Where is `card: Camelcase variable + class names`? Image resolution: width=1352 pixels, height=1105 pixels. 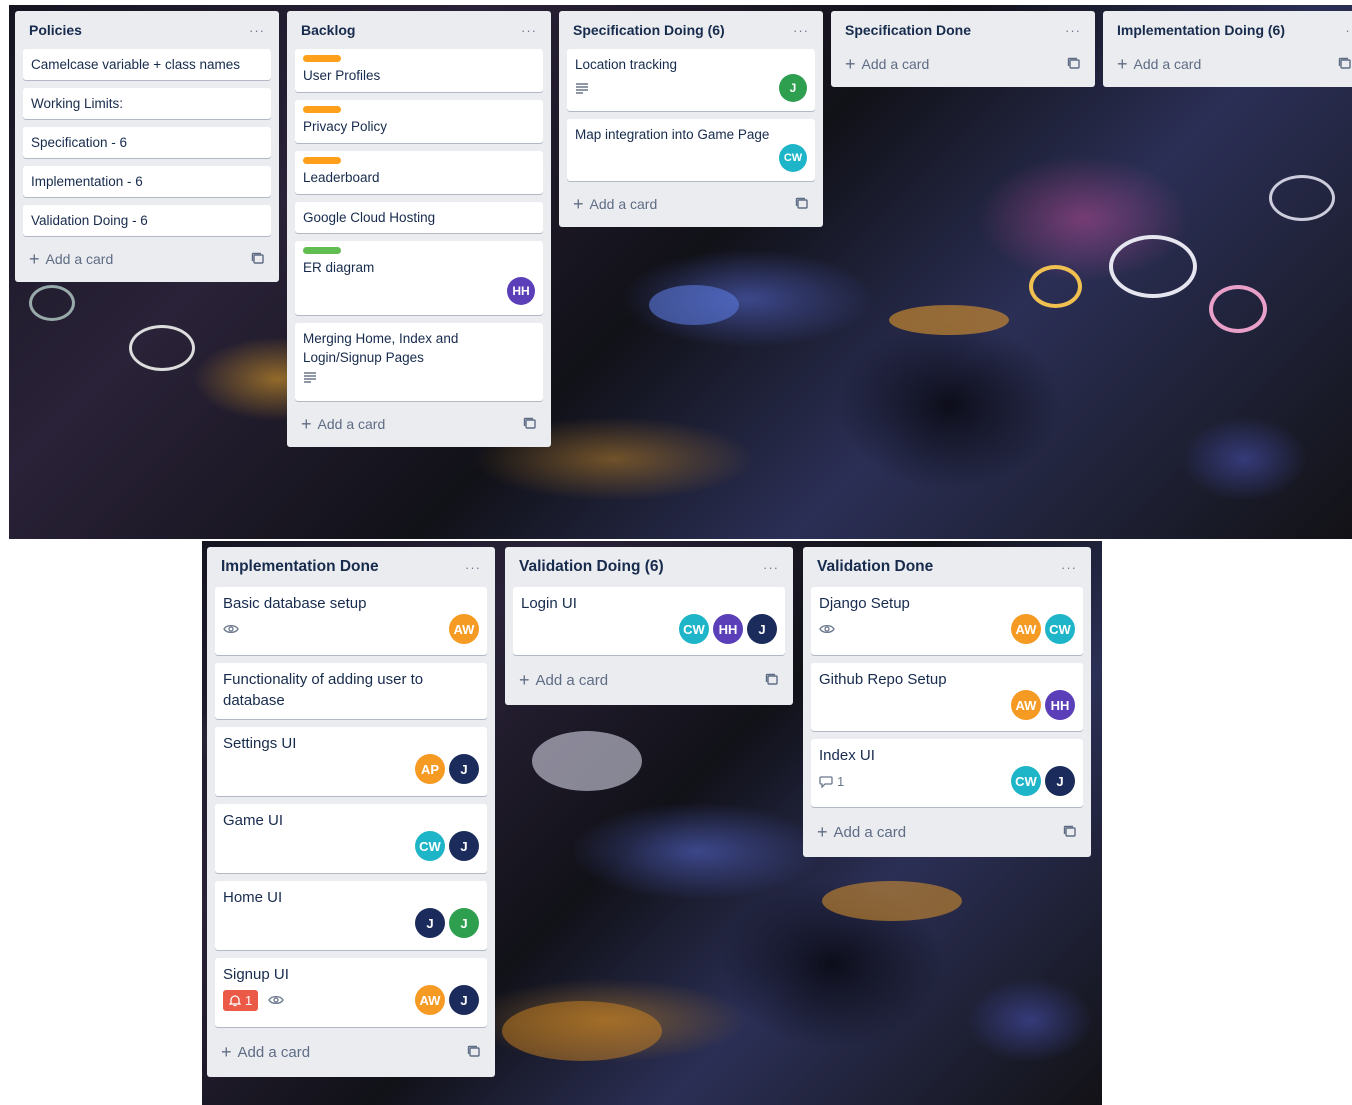
card: Camelcase variable + class names is located at coordinates (147, 64).